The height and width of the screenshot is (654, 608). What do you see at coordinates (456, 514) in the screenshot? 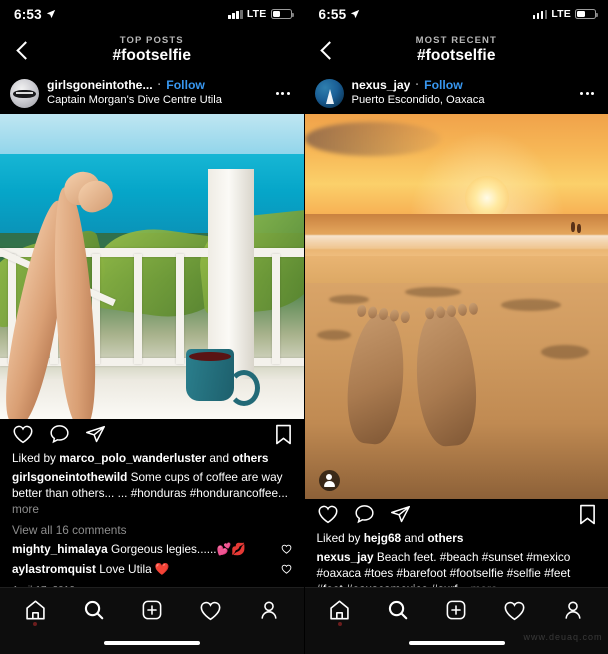
I see `post-actions` at bounding box center [456, 514].